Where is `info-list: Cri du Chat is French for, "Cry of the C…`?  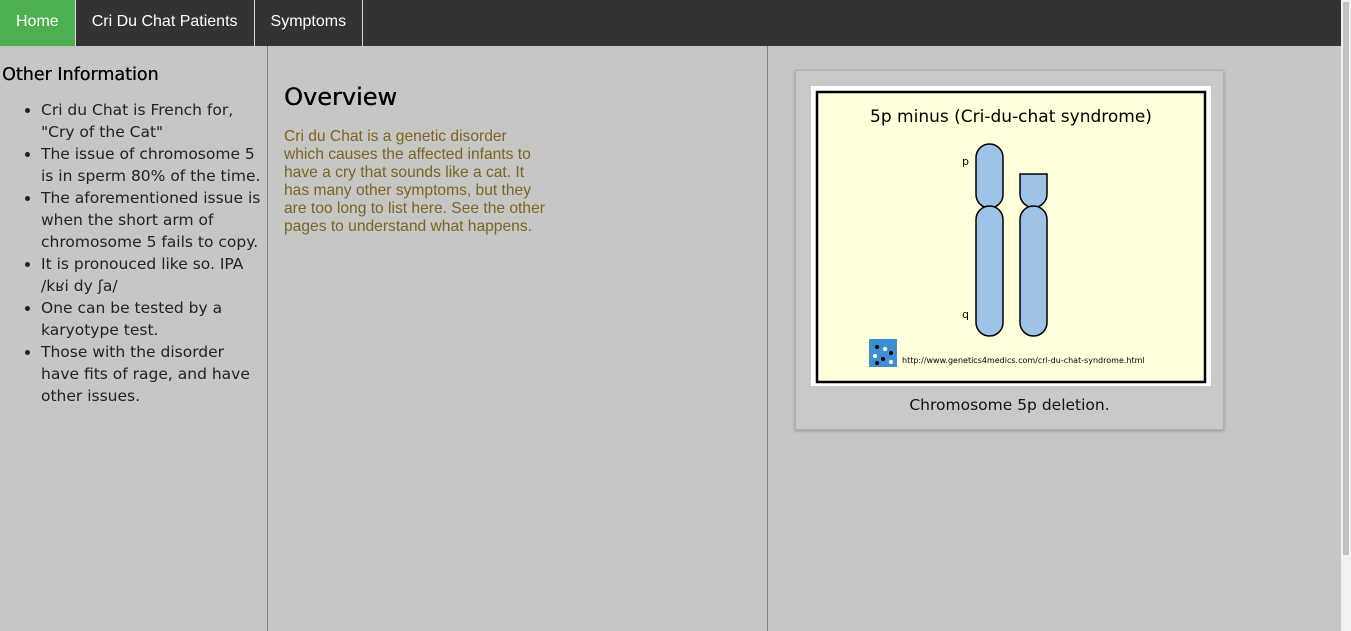
info-list: Cri du Chat is French for, "Cry of the C… is located at coordinates (133, 253).